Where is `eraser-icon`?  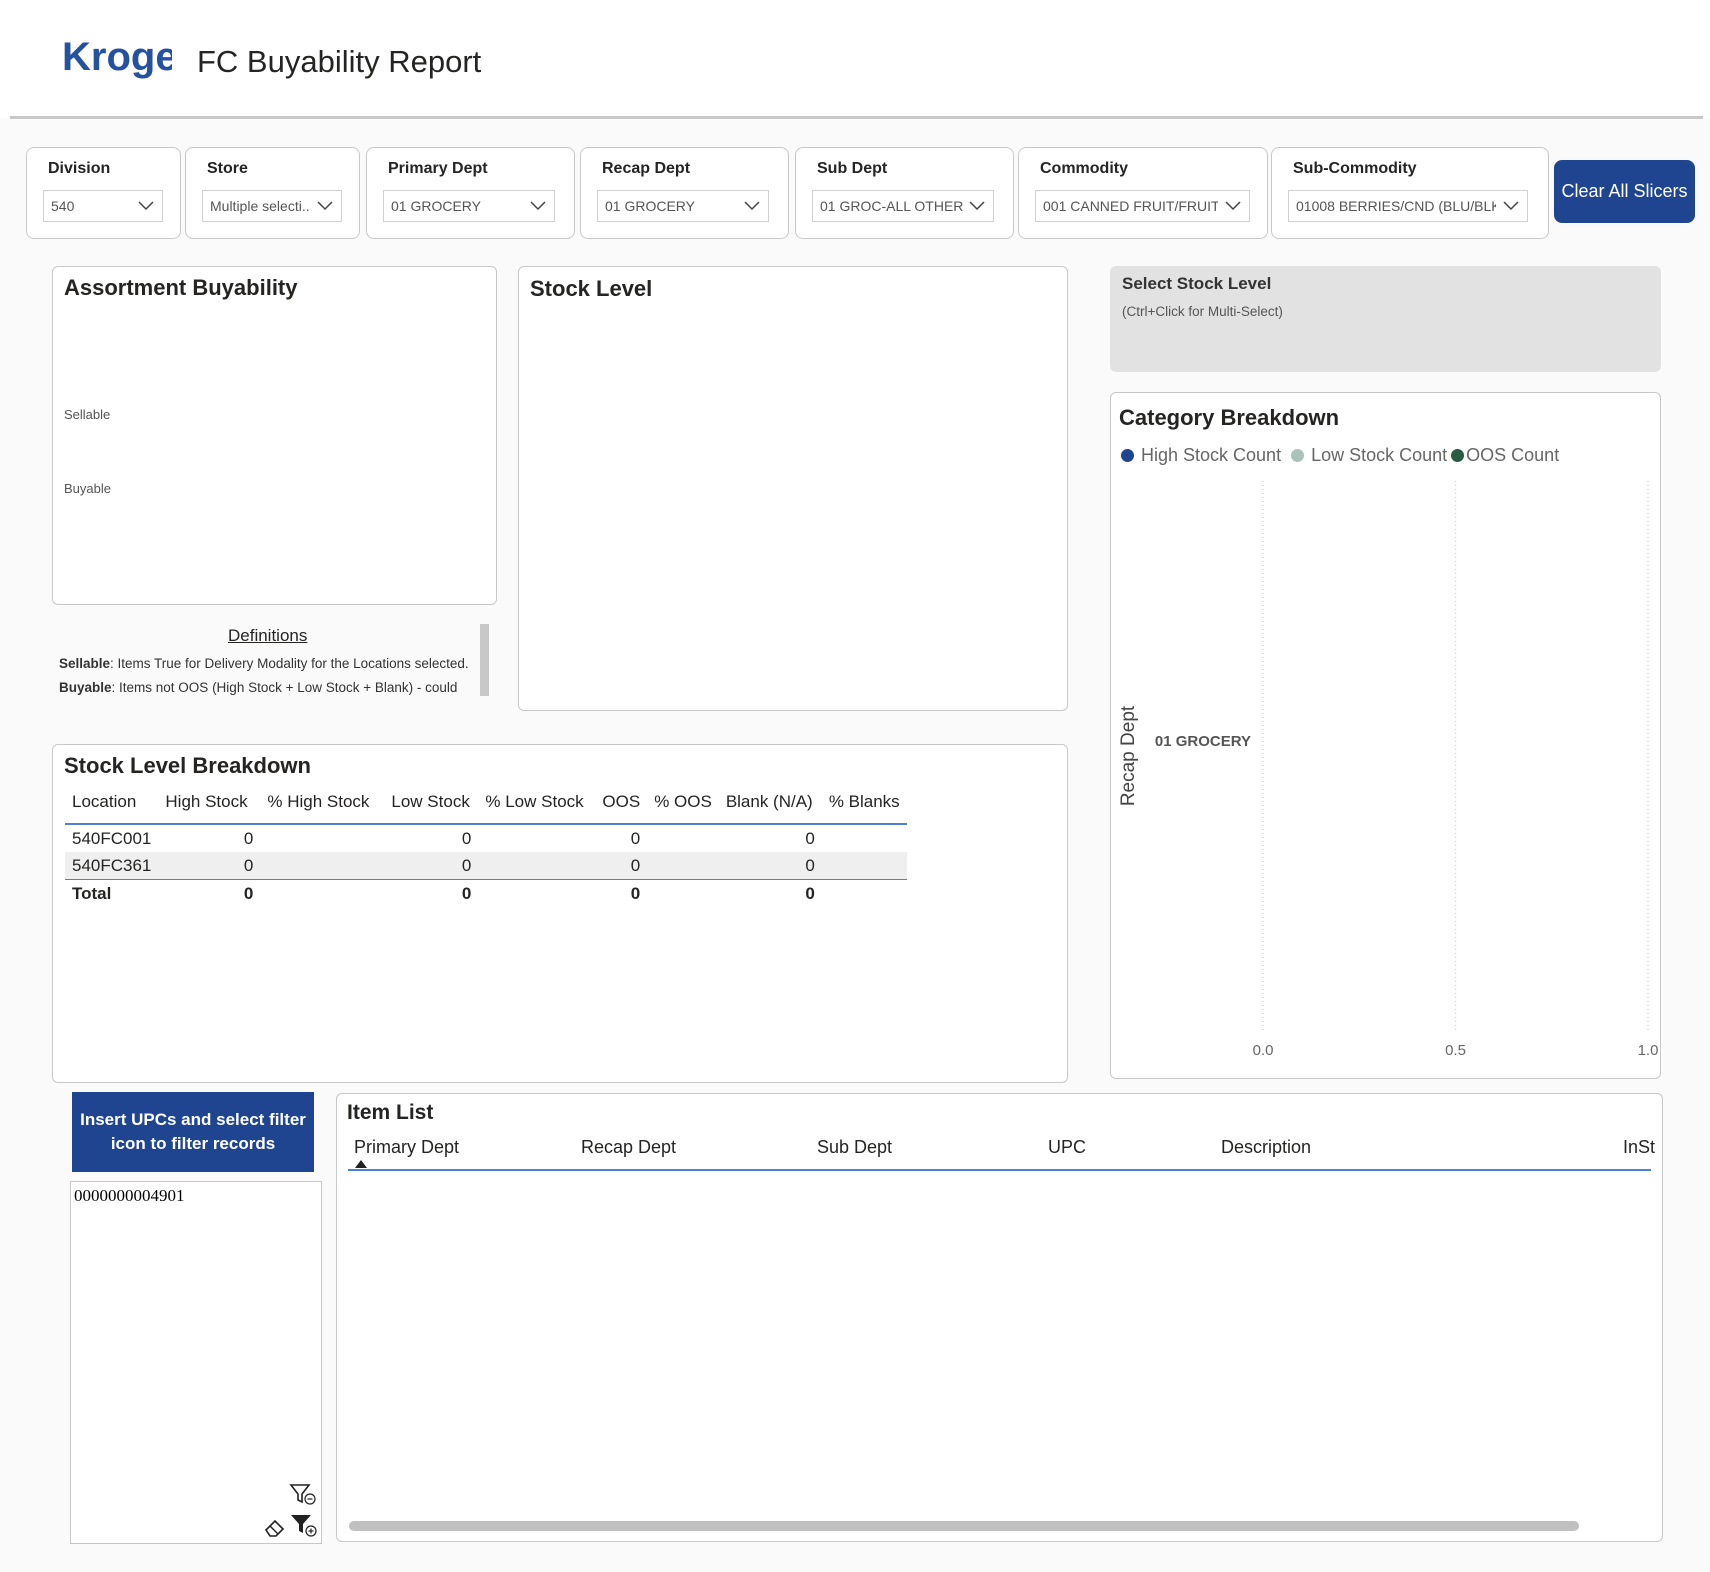 eraser-icon is located at coordinates (275, 1527).